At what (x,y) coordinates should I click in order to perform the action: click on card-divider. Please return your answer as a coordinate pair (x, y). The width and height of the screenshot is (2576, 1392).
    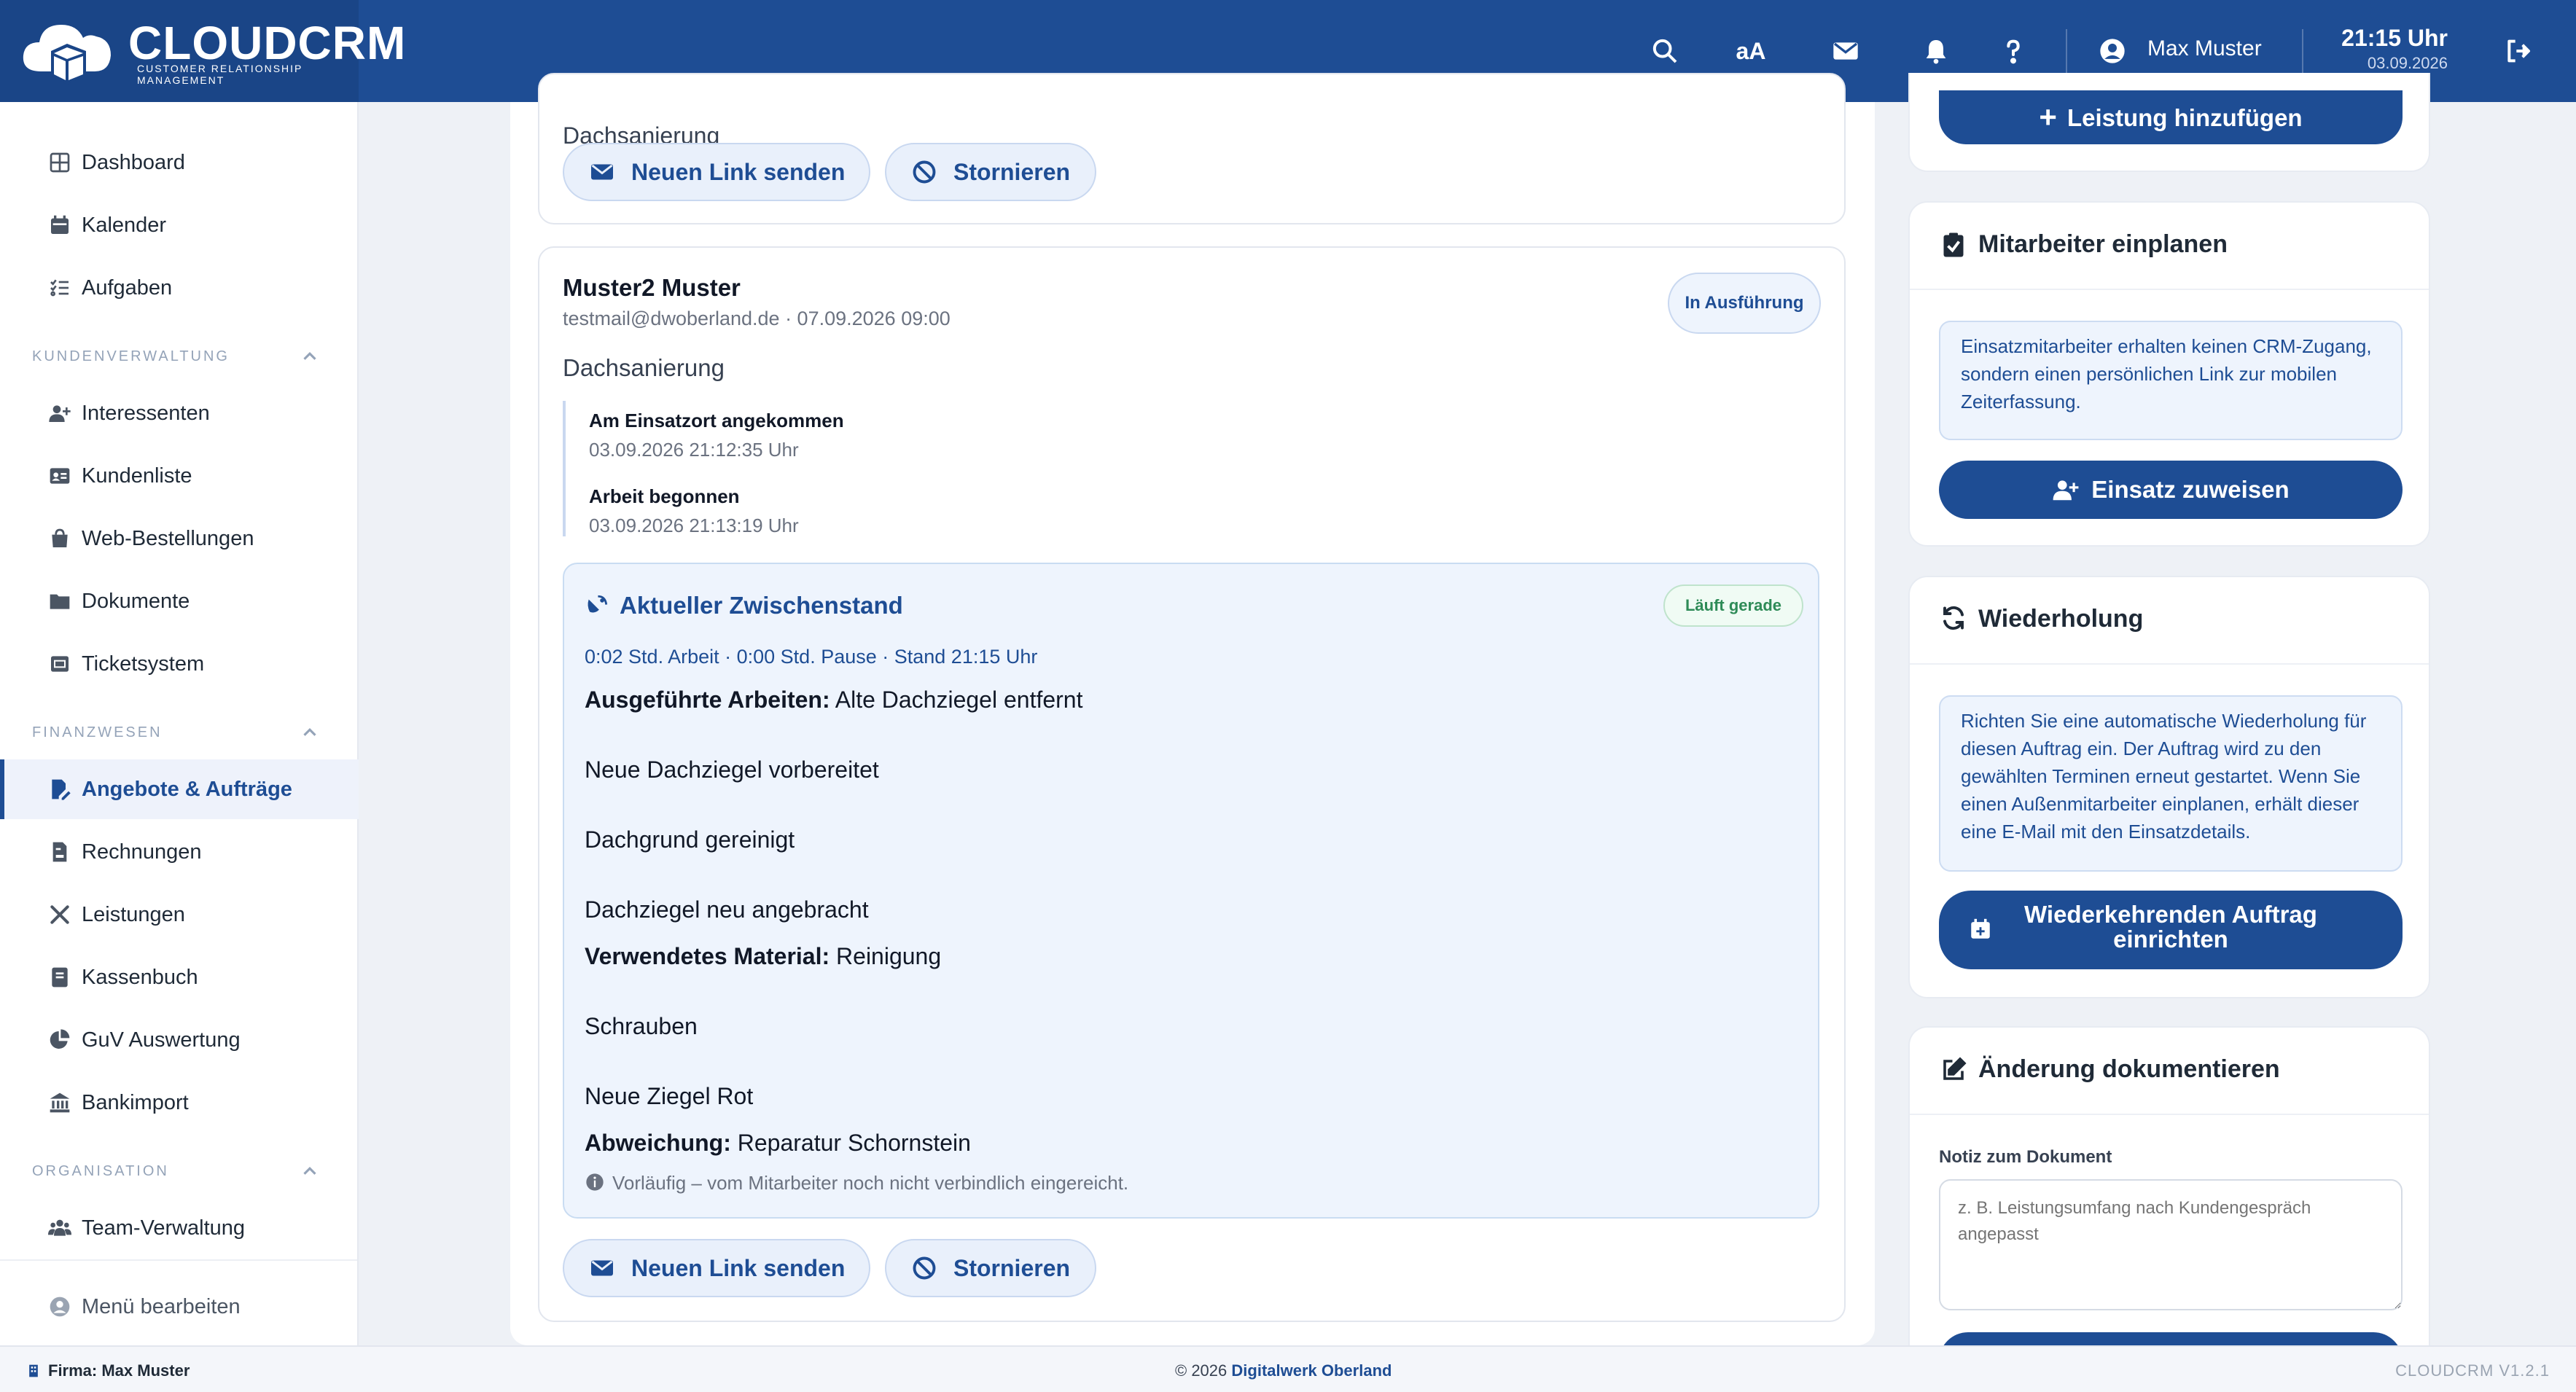
    Looking at the image, I should click on (2169, 664).